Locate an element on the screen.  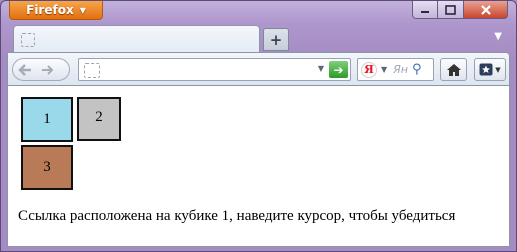
address-bar: ▼ ➔ is located at coordinates (214, 69).